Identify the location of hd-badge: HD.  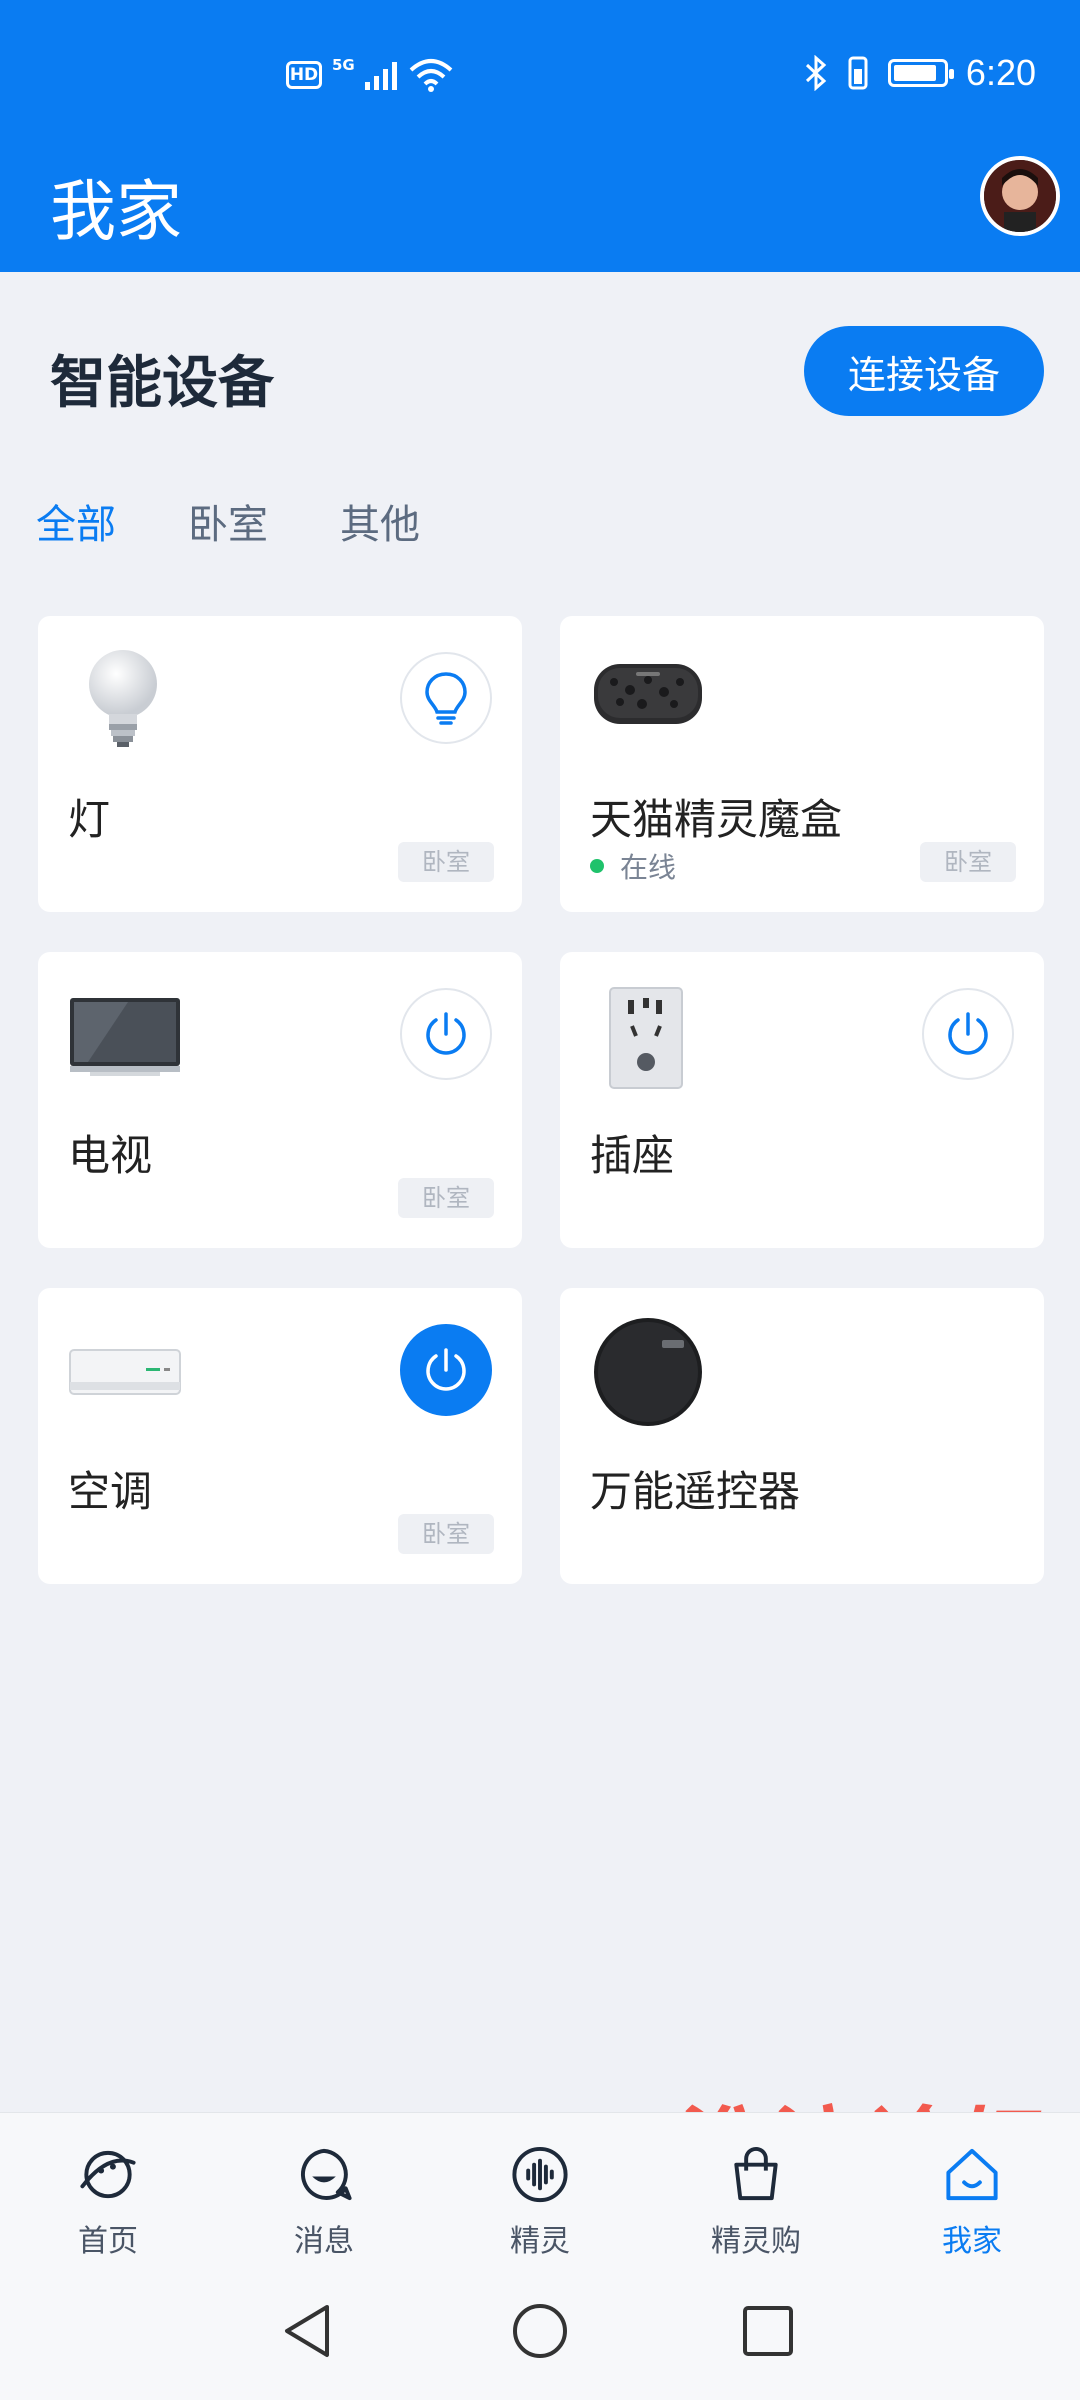
(304, 75).